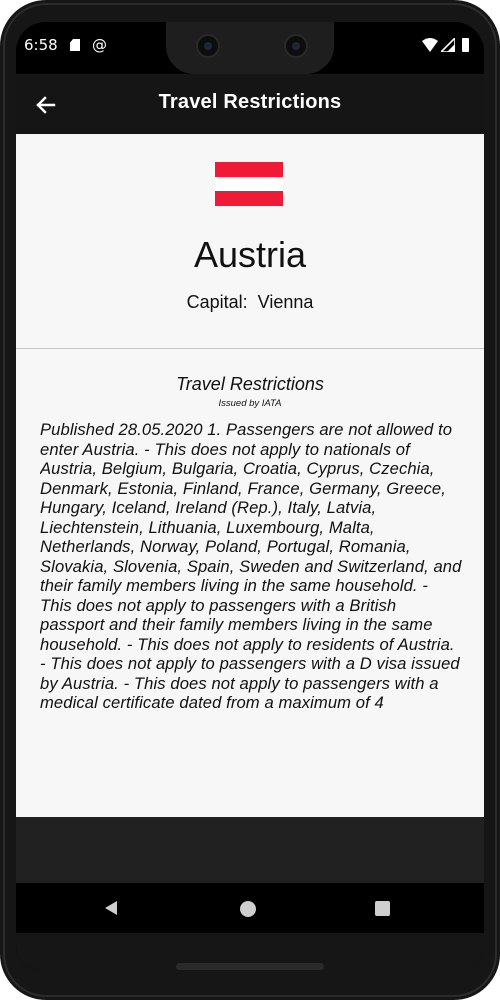 This screenshot has height=1000, width=500. Describe the element at coordinates (75, 45) in the screenshot. I see `sd-card-icon` at that location.